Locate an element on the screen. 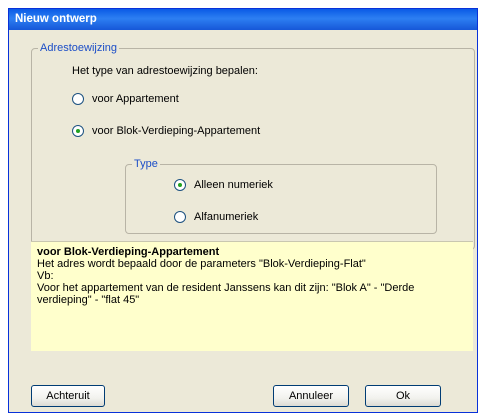 Image resolution: width=483 pixels, height=414 pixels. help-text-line: verdieping" - "flat 45" is located at coordinates (88, 300).